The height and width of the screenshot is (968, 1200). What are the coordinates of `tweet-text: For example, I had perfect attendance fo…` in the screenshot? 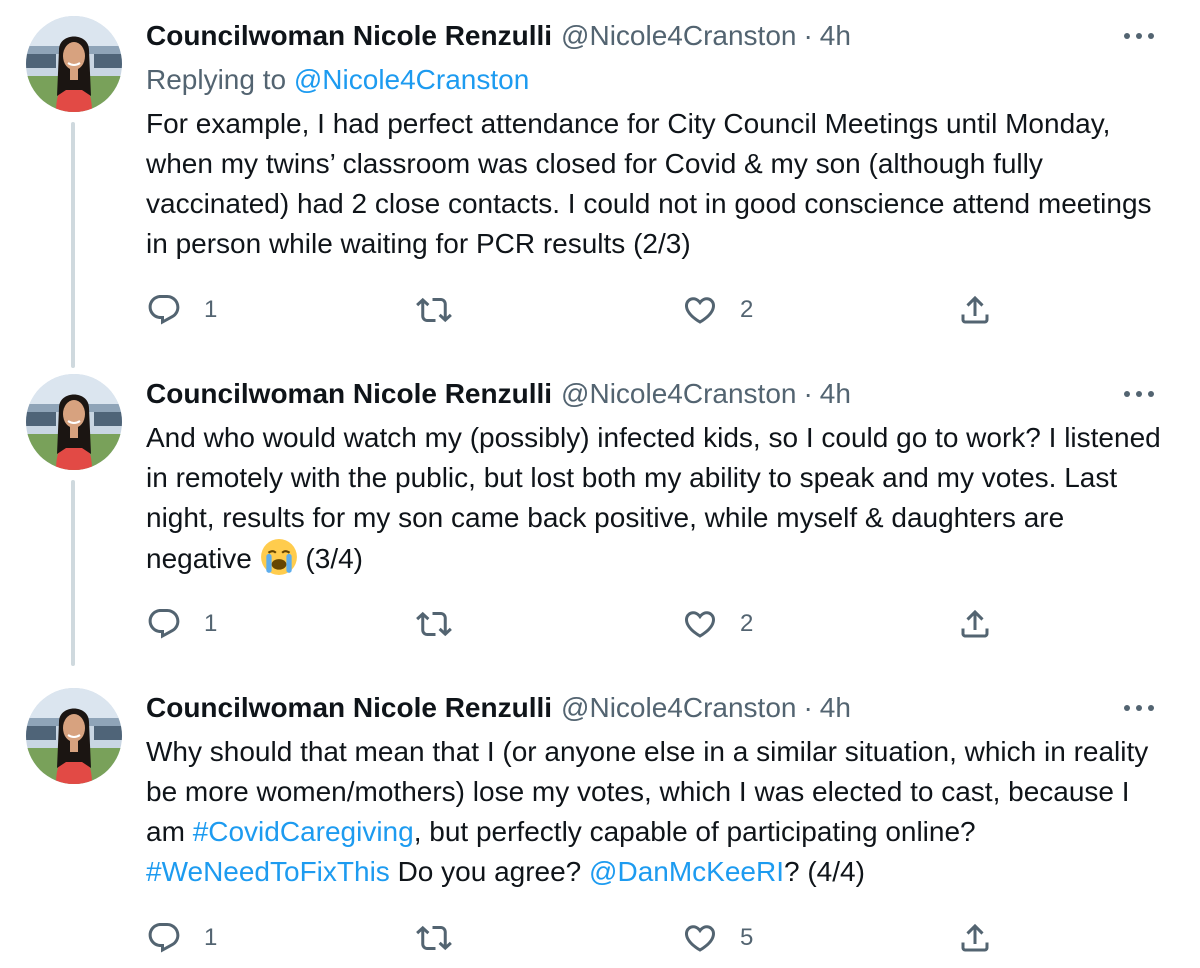 It's located at (649, 183).